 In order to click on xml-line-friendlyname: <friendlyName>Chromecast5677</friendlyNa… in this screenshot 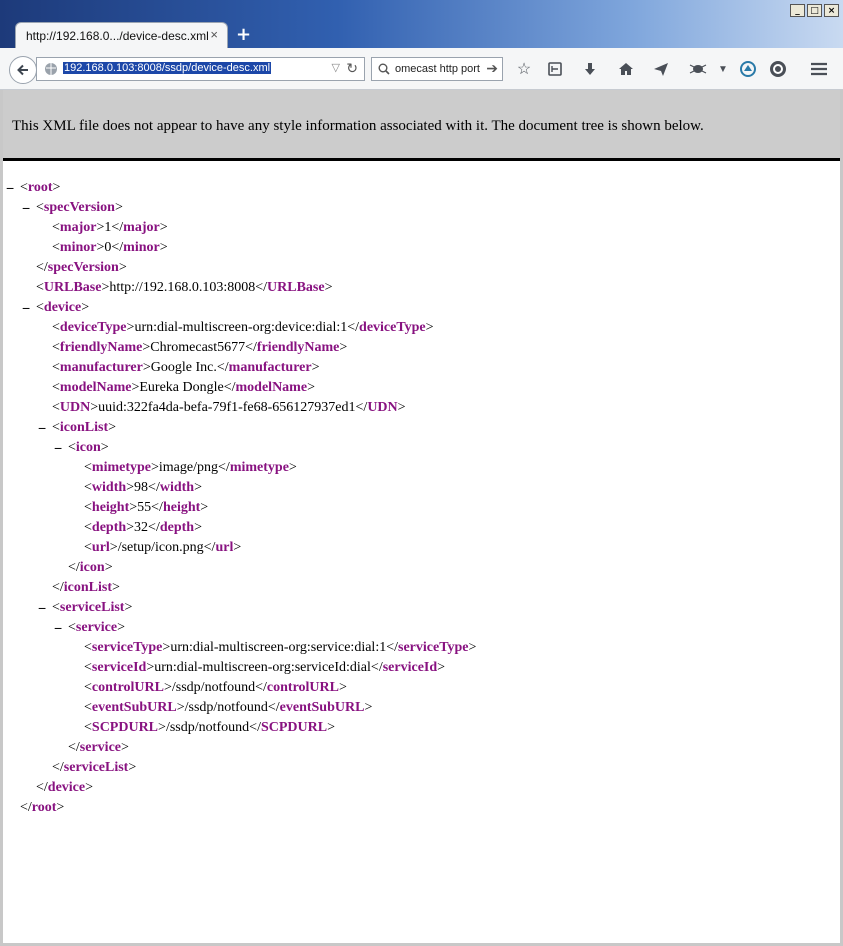, I will do `click(200, 347)`.